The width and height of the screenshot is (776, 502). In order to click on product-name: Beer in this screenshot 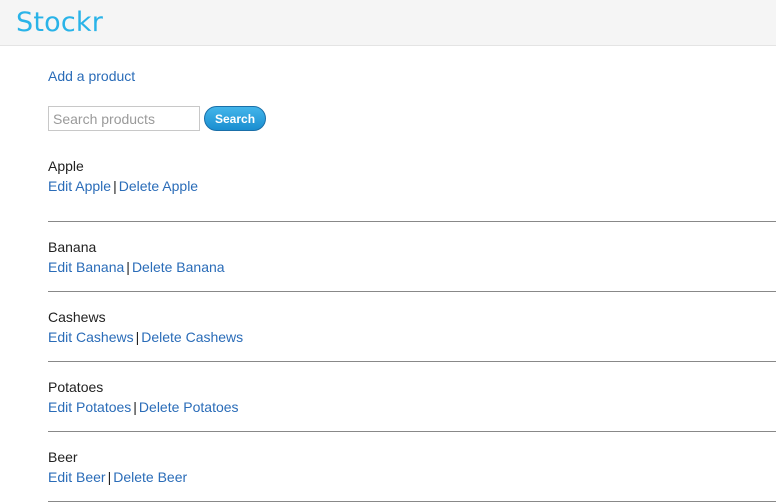, I will do `click(63, 457)`.